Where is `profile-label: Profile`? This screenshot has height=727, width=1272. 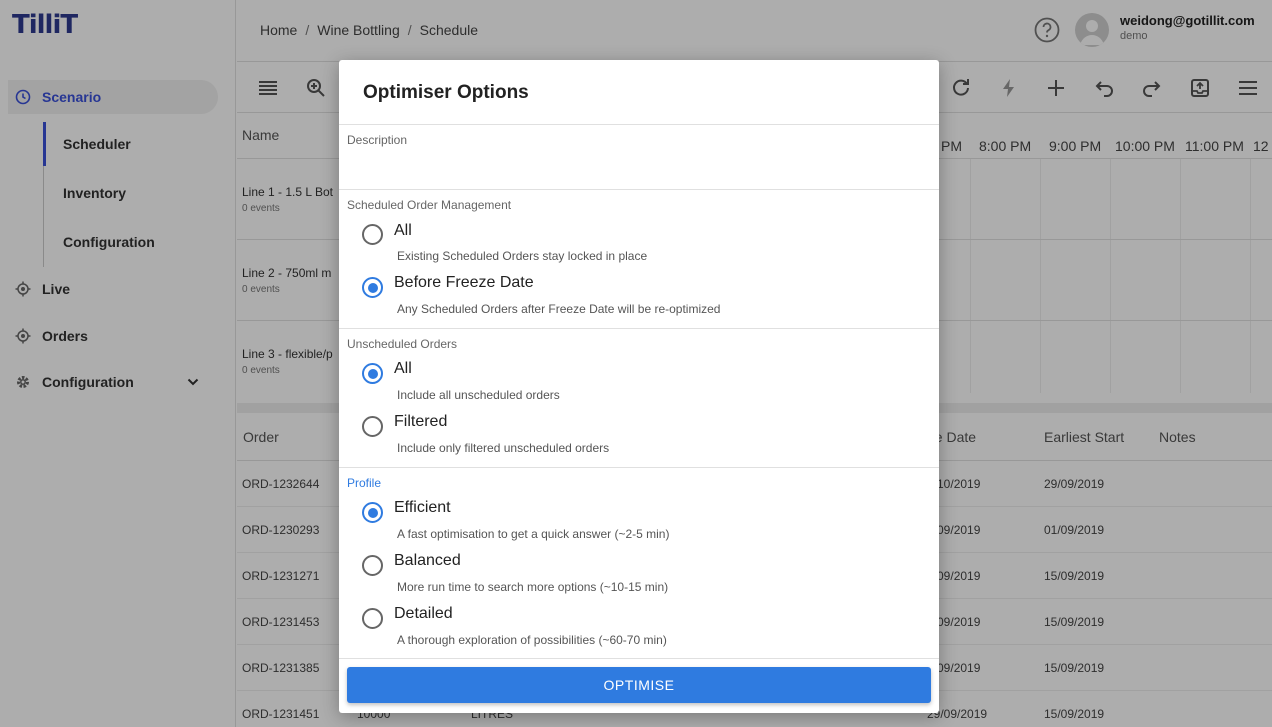 profile-label: Profile is located at coordinates (364, 483).